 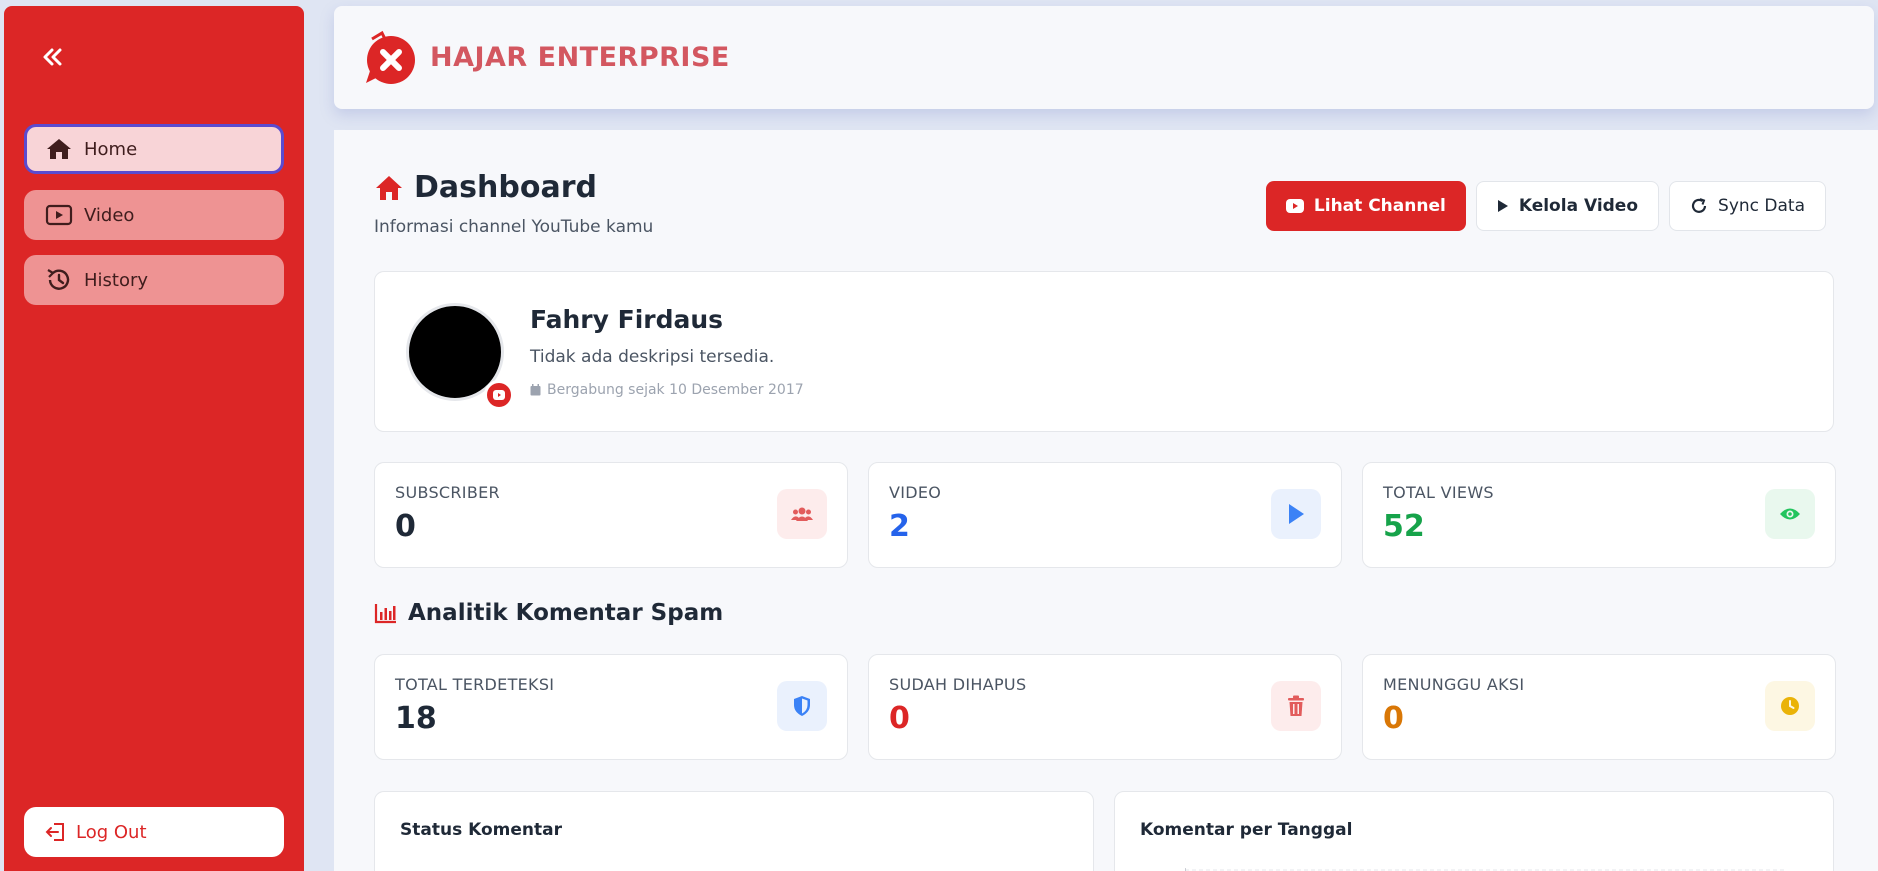 What do you see at coordinates (1105, 515) in the screenshot?
I see `stat-card-video: VIDEO 2` at bounding box center [1105, 515].